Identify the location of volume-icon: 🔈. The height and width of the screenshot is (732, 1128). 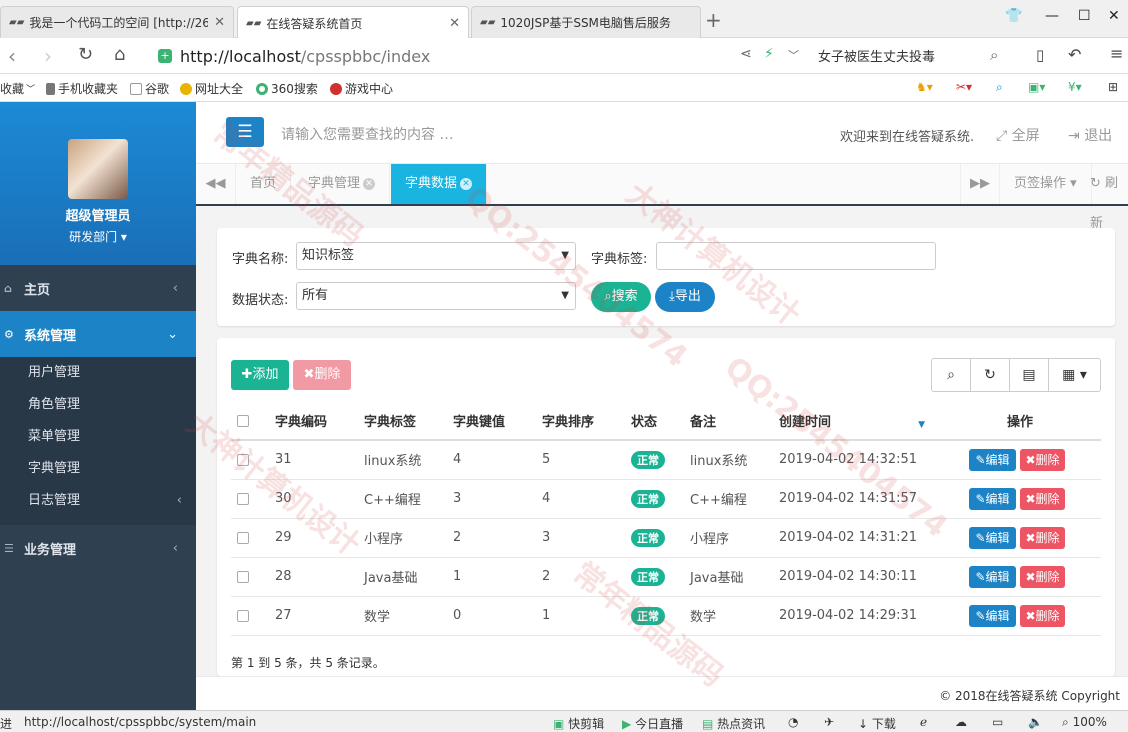
(1035, 722).